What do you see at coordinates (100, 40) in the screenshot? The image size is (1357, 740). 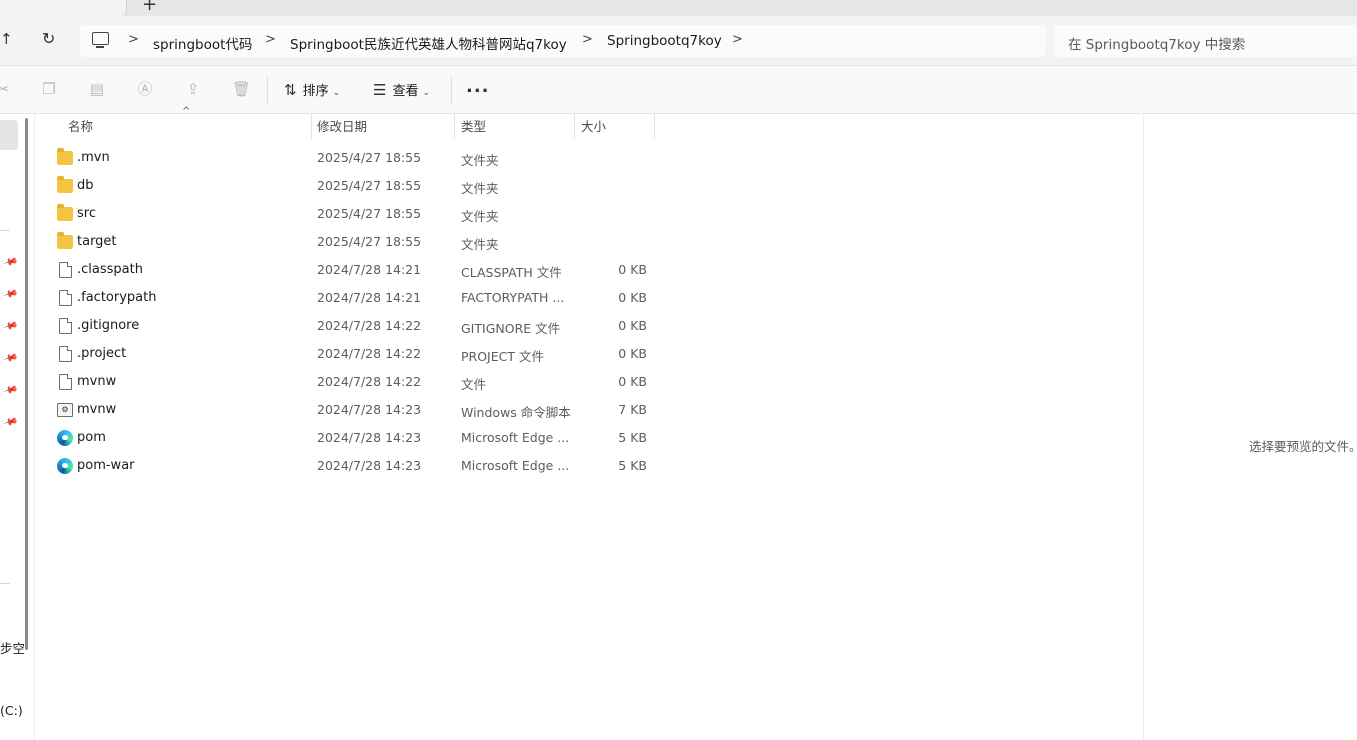 I see `this-pc-icon` at bounding box center [100, 40].